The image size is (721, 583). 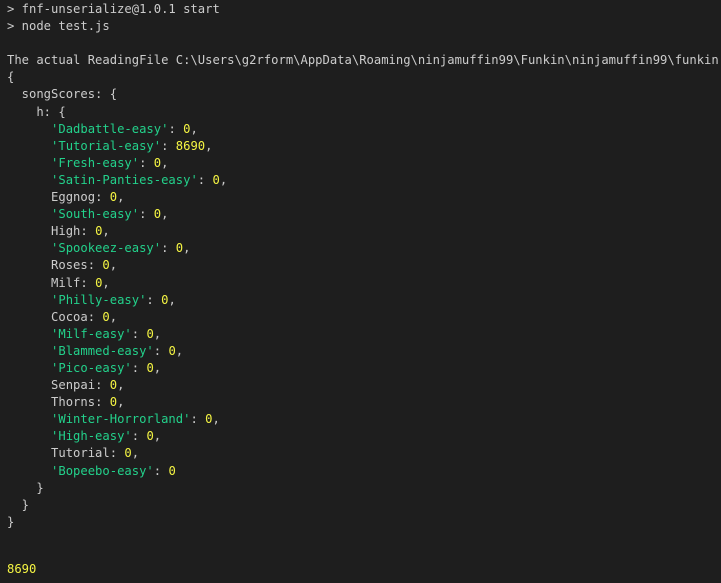 I want to click on score-entry: 'High-easy': 0,, so click(x=364, y=436).